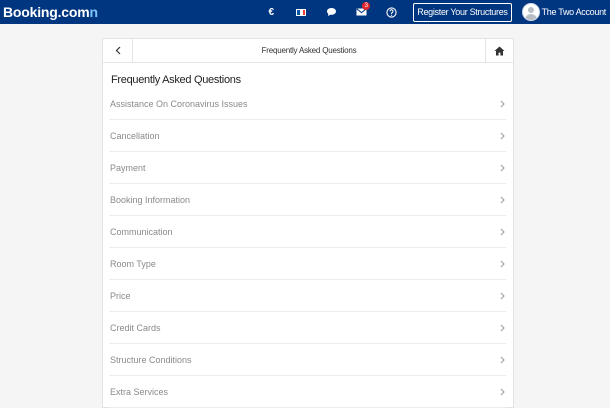  I want to click on faq-item-label: Cancellation, so click(135, 135).